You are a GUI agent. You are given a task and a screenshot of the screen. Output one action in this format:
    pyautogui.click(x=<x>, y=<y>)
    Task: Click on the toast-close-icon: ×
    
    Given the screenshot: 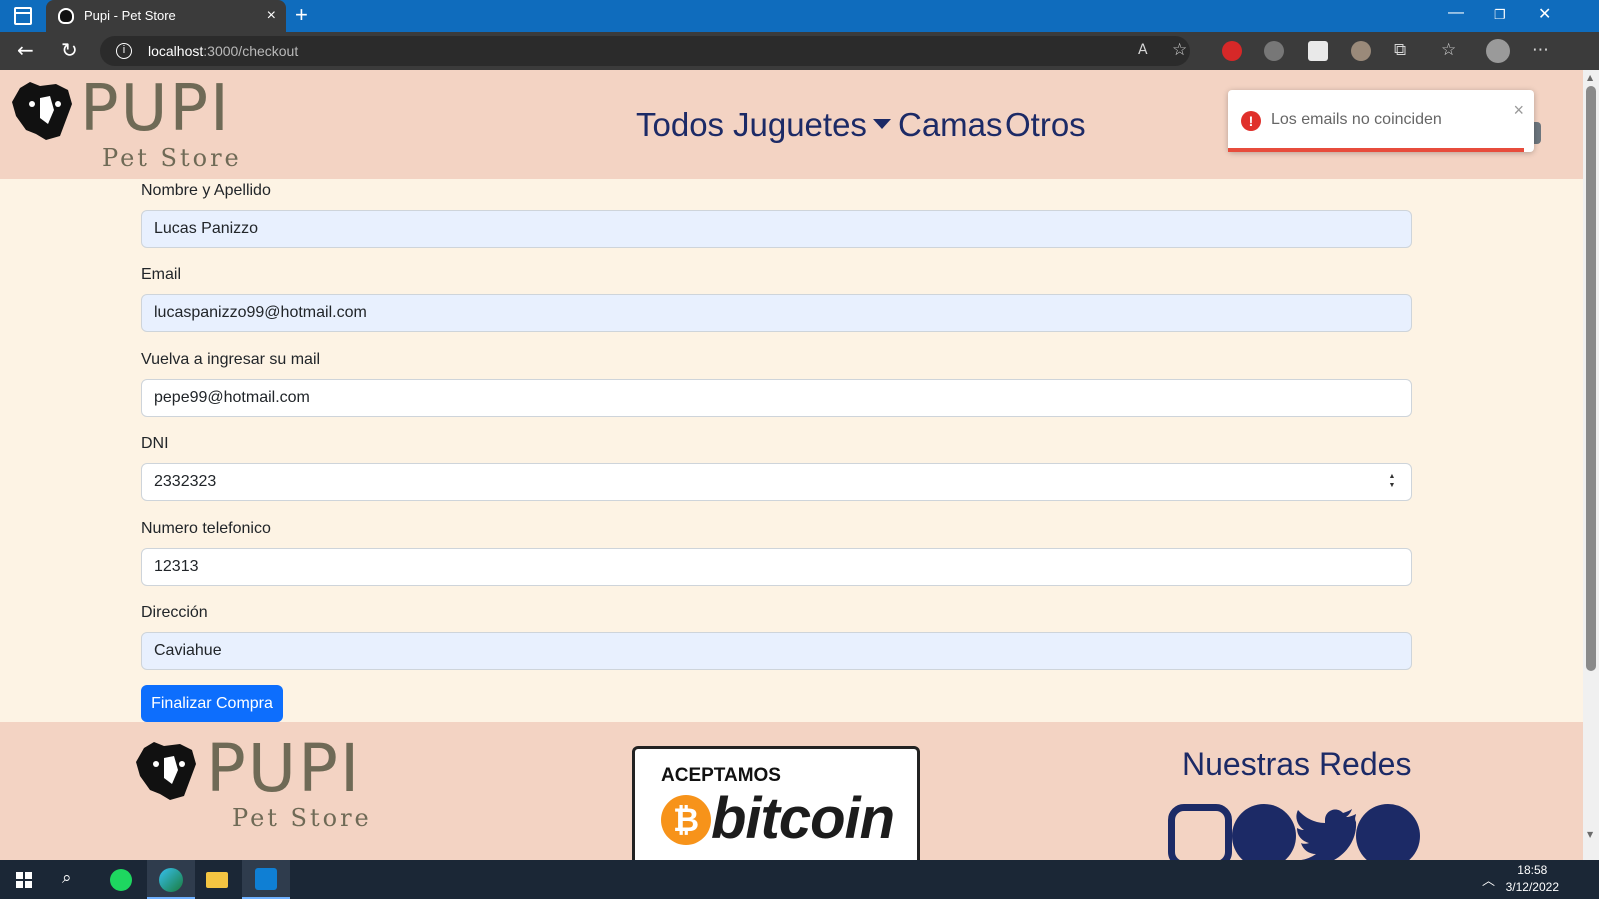 What is the action you would take?
    pyautogui.click(x=1518, y=110)
    